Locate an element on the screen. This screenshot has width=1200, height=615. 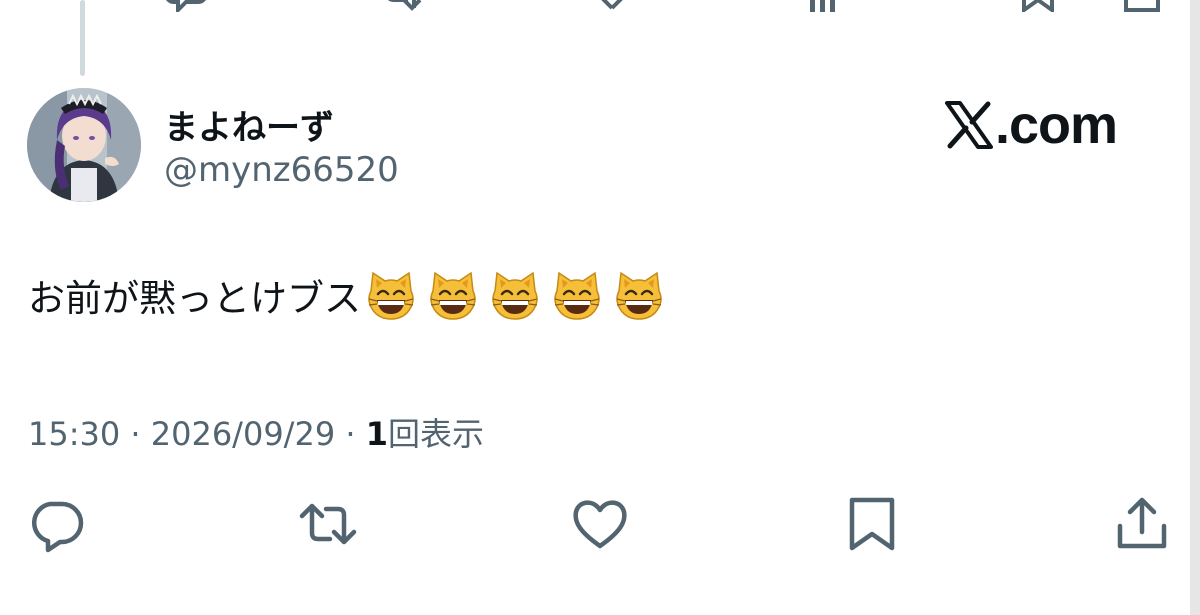
bookmark-button is located at coordinates (872, 524).